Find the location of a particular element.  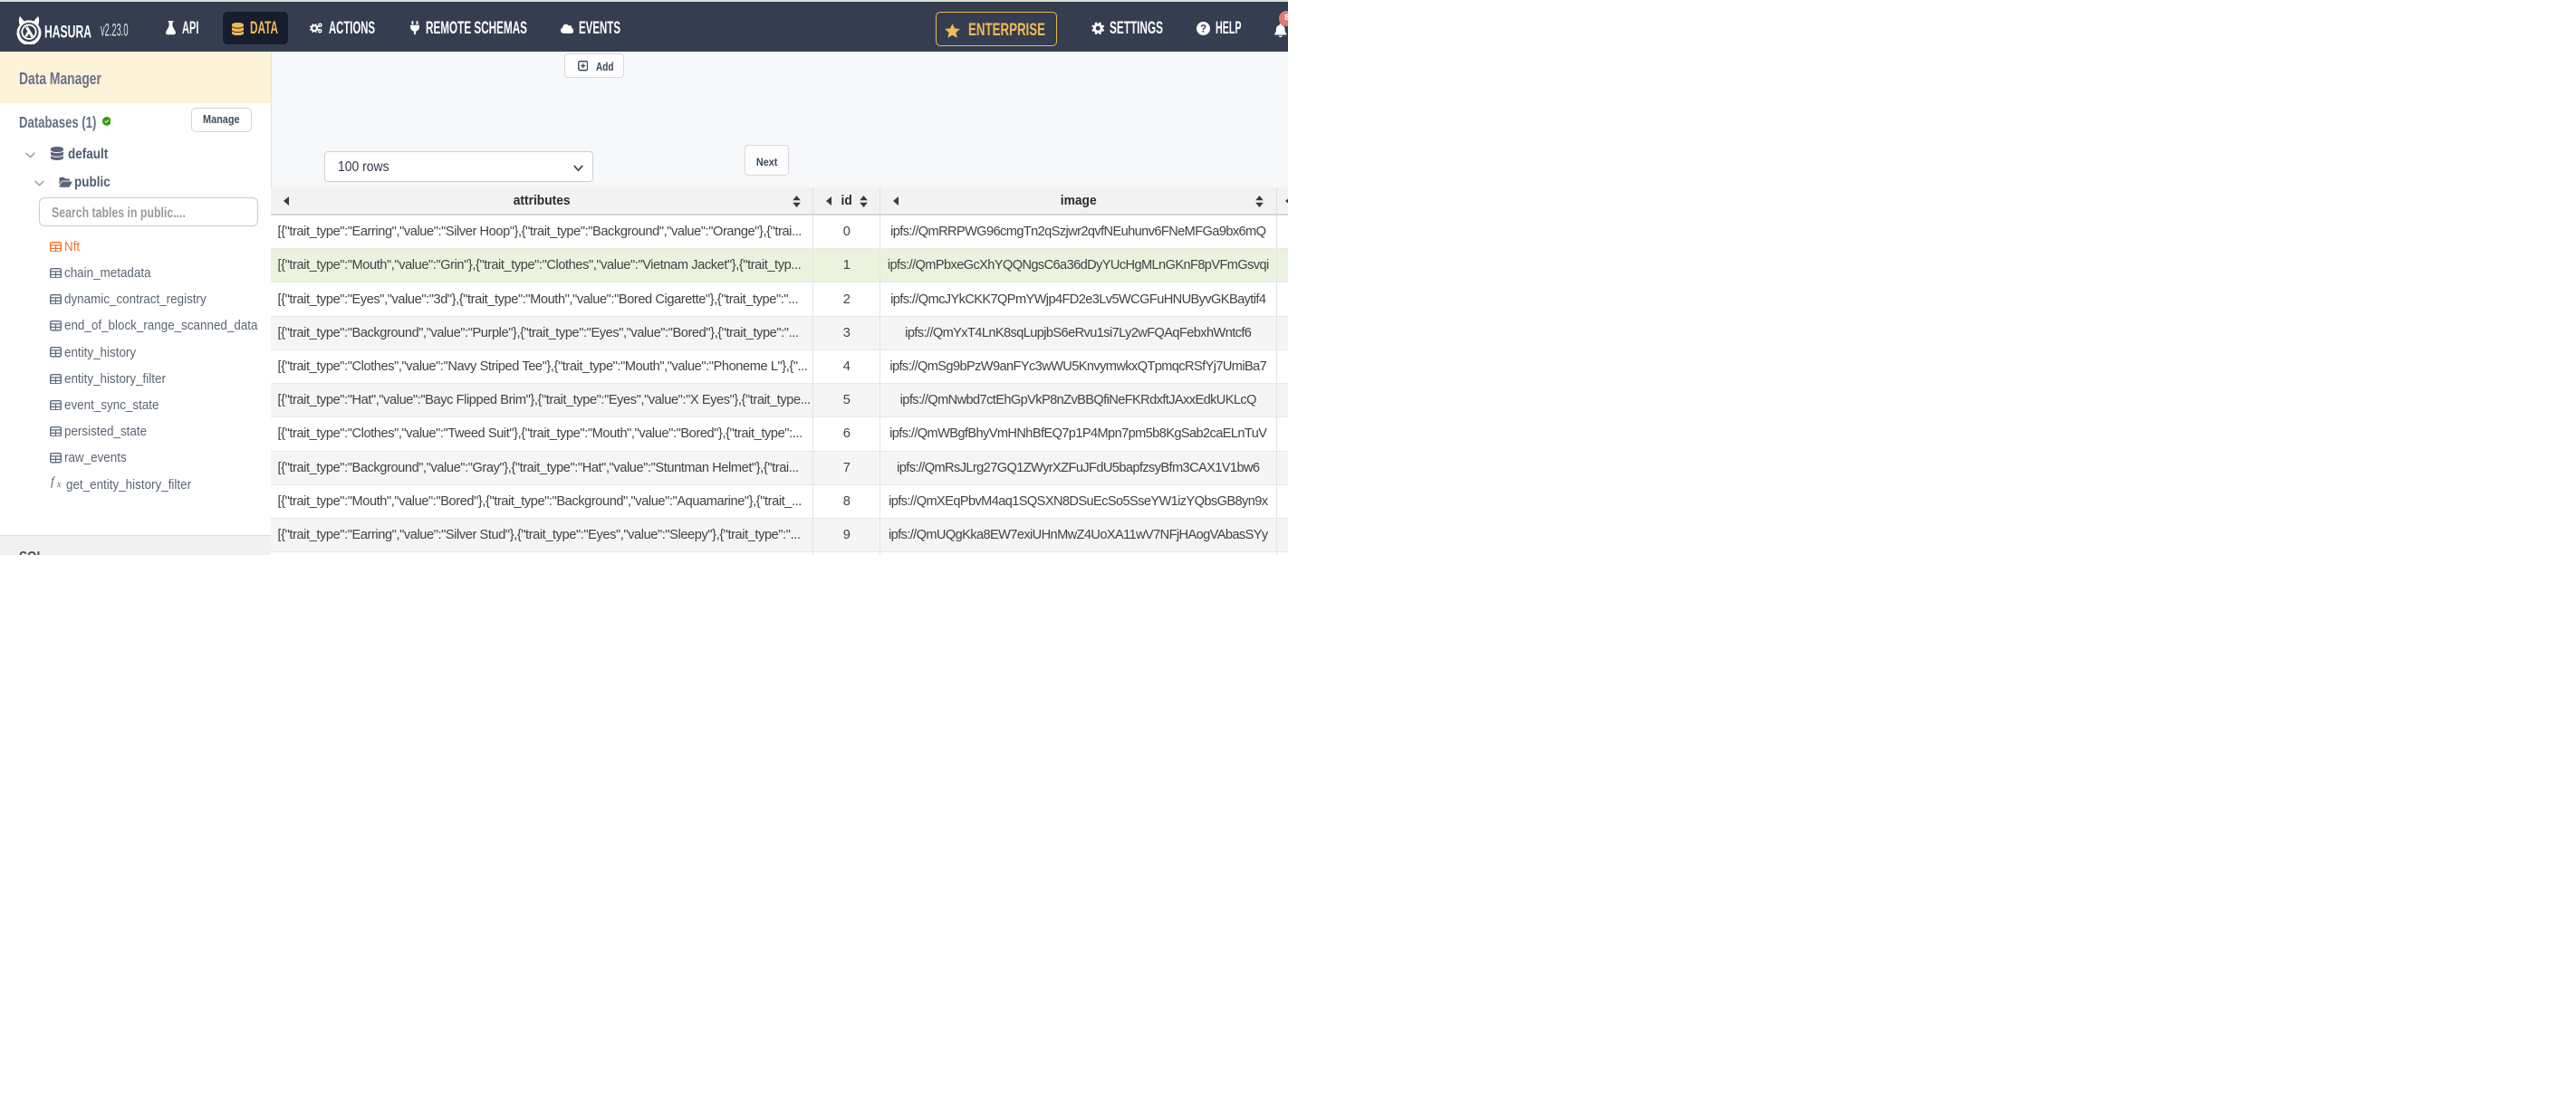

svg-text: DATA is located at coordinates (264, 29).